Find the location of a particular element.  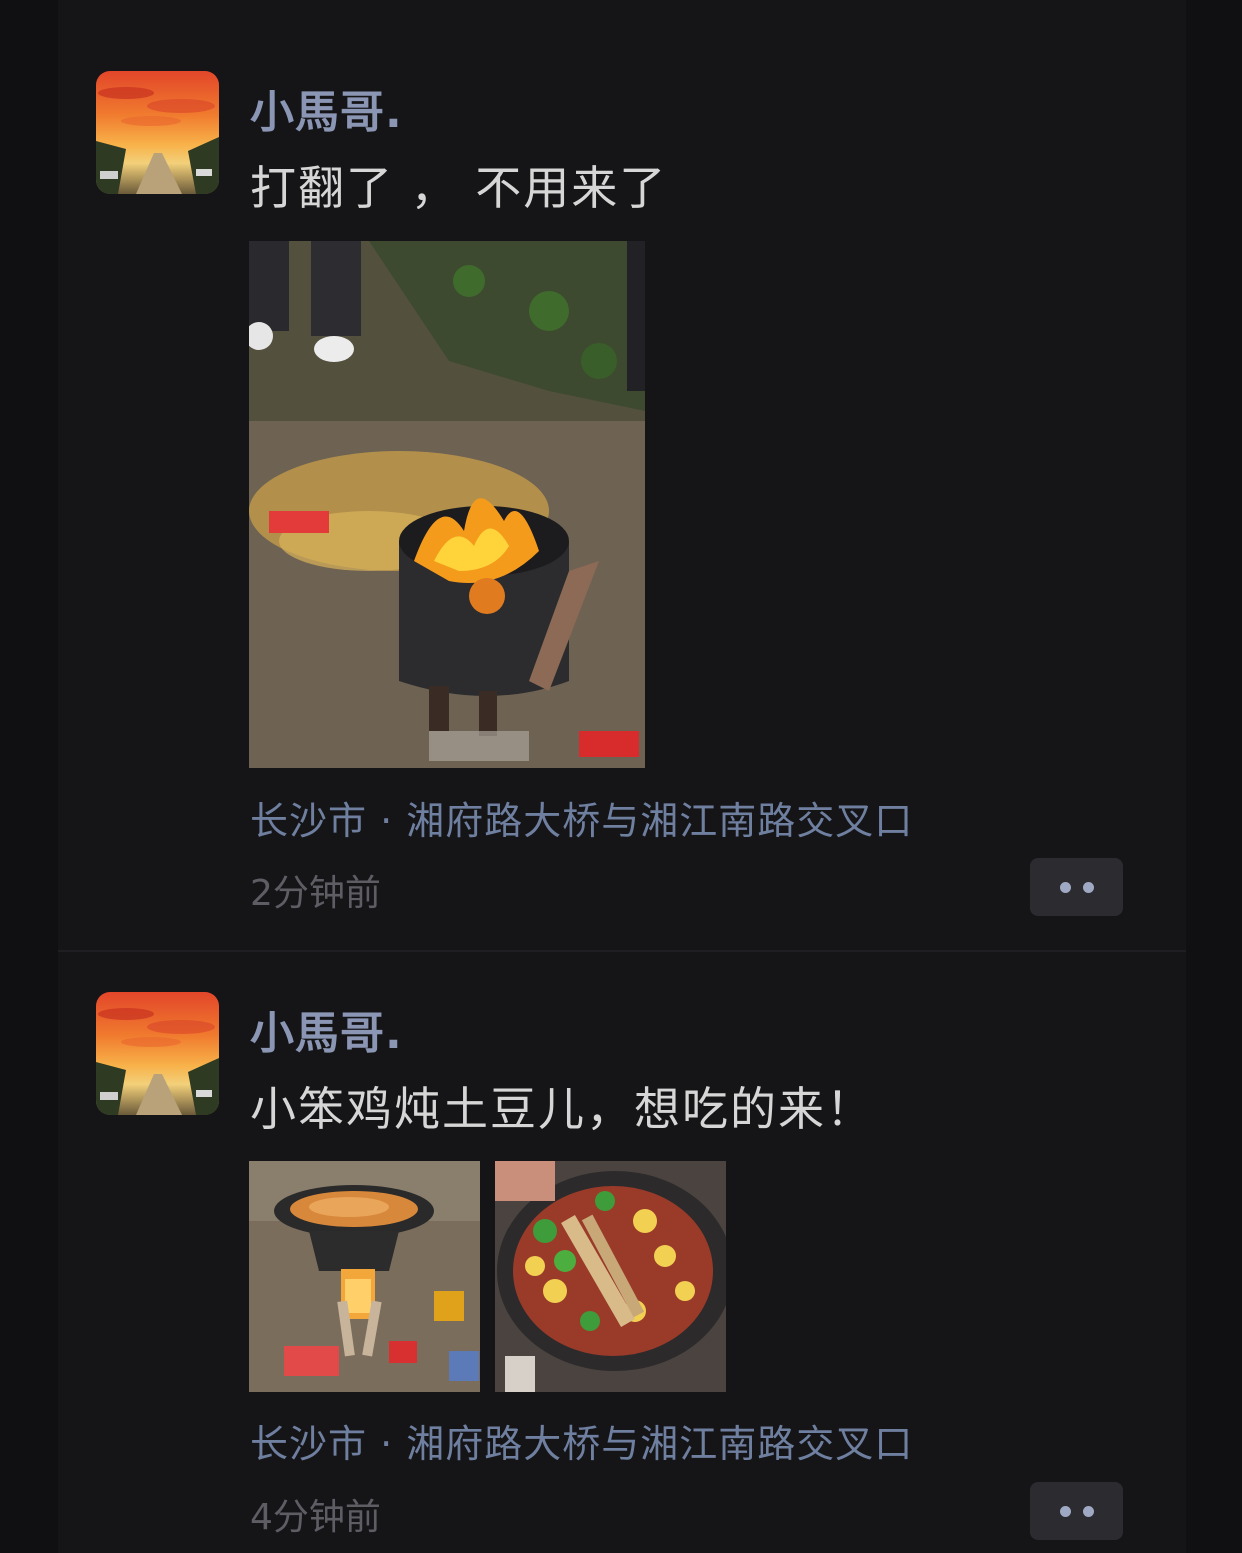

post-time: 2分钟前 is located at coordinates (315, 893).